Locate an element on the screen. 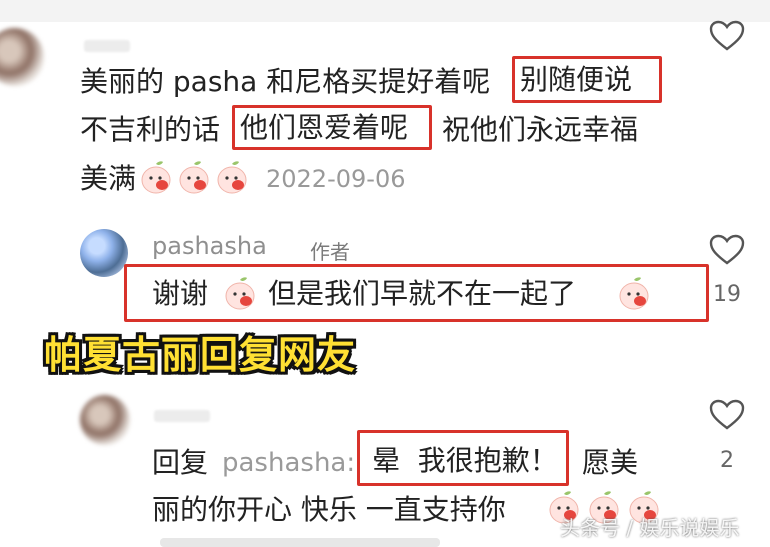  comment-text-line: 美满 is located at coordinates (108, 178).